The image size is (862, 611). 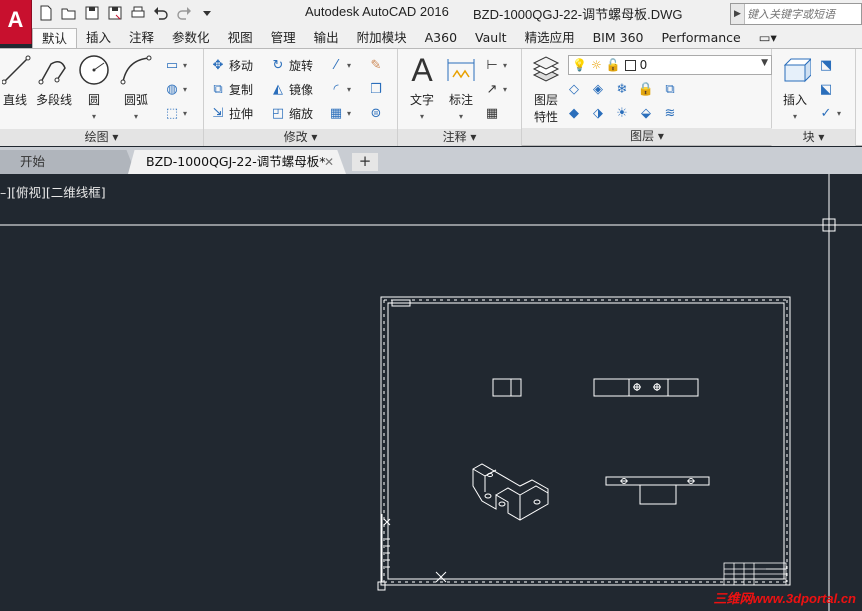 I want to click on layer-thaw-icon: ☀, so click(x=622, y=113).